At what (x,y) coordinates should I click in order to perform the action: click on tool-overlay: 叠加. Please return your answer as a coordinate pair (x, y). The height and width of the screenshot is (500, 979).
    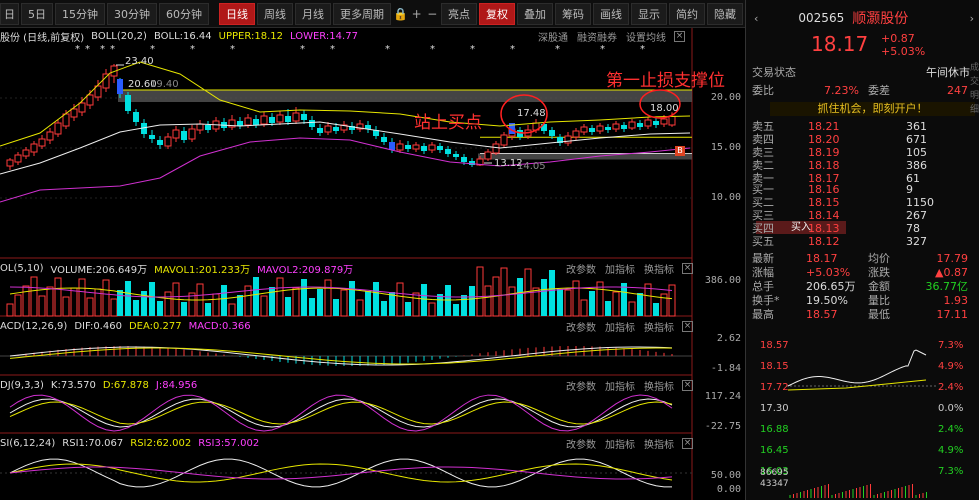
    Looking at the image, I should click on (534, 13).